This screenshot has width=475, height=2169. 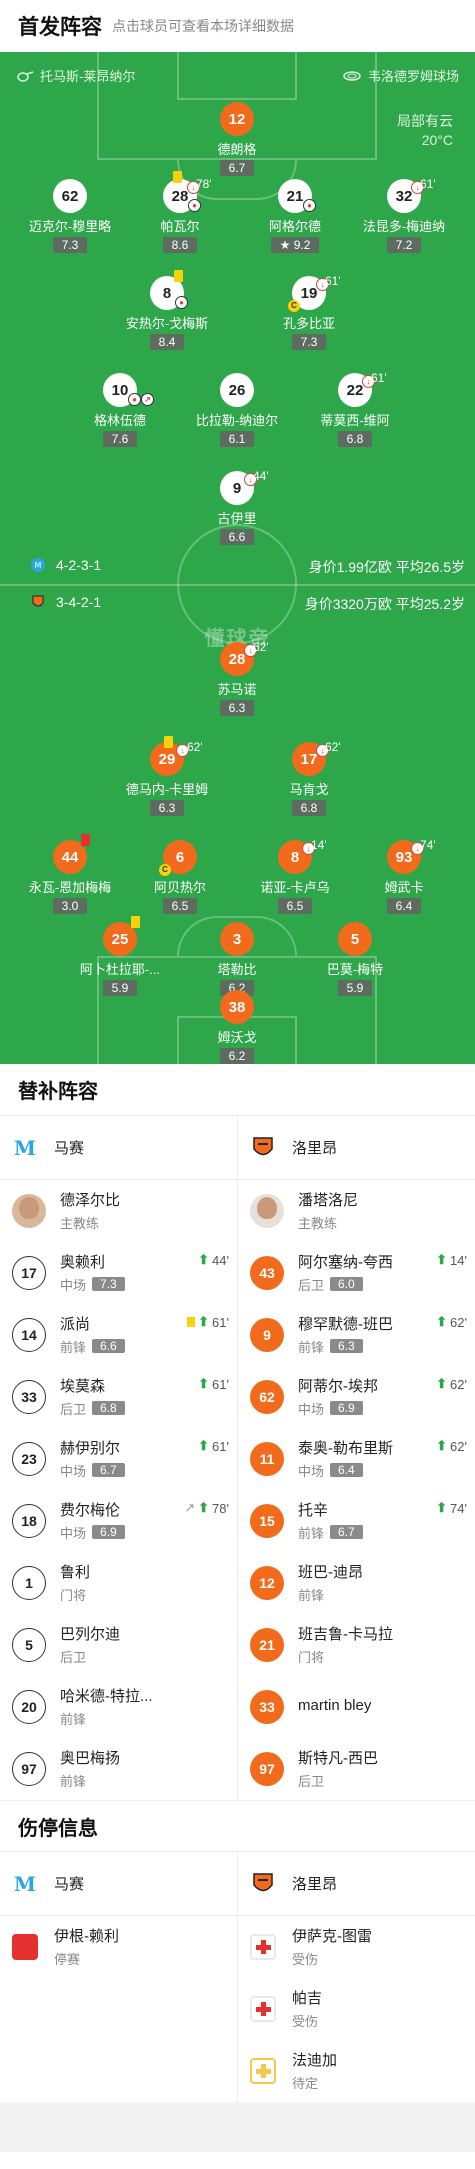 What do you see at coordinates (118, 1459) in the screenshot?
I see `sub-row: 23 赫伊别尔 中场 6.7 ⬆ 61'` at bounding box center [118, 1459].